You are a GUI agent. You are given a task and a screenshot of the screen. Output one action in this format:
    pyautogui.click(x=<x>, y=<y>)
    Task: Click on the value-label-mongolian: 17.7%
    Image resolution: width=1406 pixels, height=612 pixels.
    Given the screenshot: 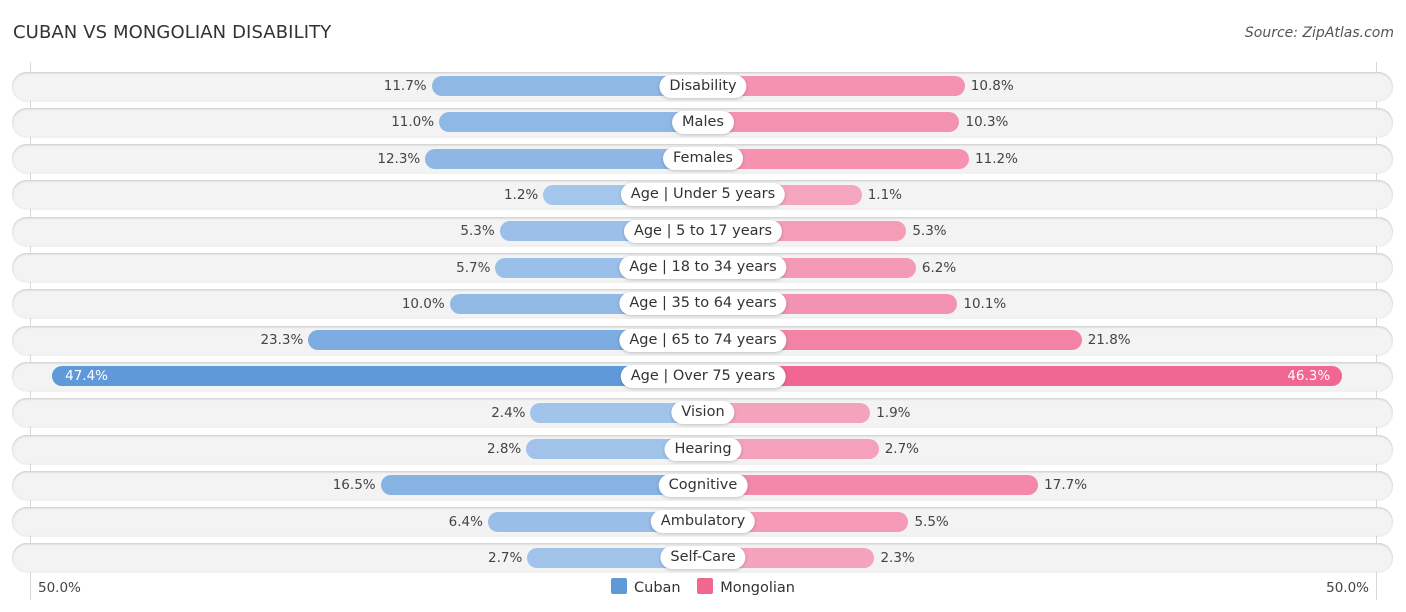 What is the action you would take?
    pyautogui.click(x=1066, y=485)
    